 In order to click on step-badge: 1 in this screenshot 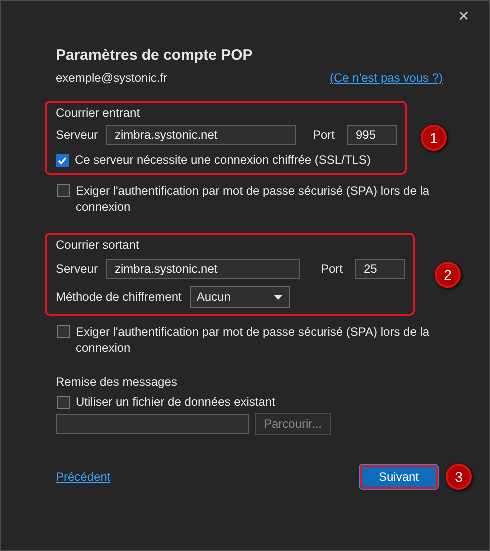, I will do `click(434, 138)`.